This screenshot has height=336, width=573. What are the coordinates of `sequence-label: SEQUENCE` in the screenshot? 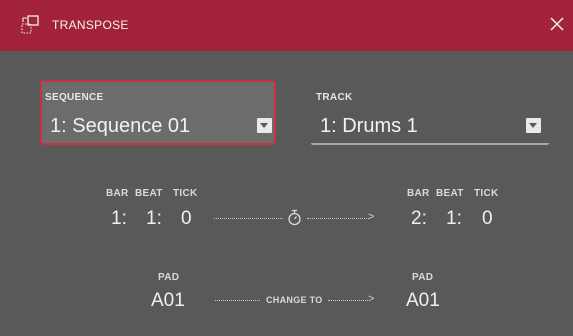 It's located at (74, 97).